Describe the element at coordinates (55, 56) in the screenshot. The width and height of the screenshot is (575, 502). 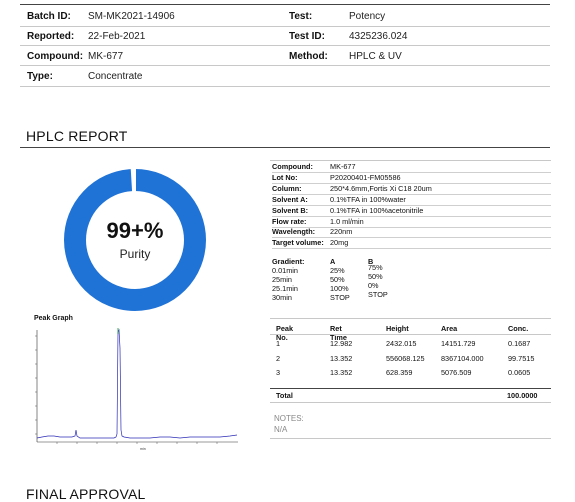
I see `compound-label: Compound:` at that location.